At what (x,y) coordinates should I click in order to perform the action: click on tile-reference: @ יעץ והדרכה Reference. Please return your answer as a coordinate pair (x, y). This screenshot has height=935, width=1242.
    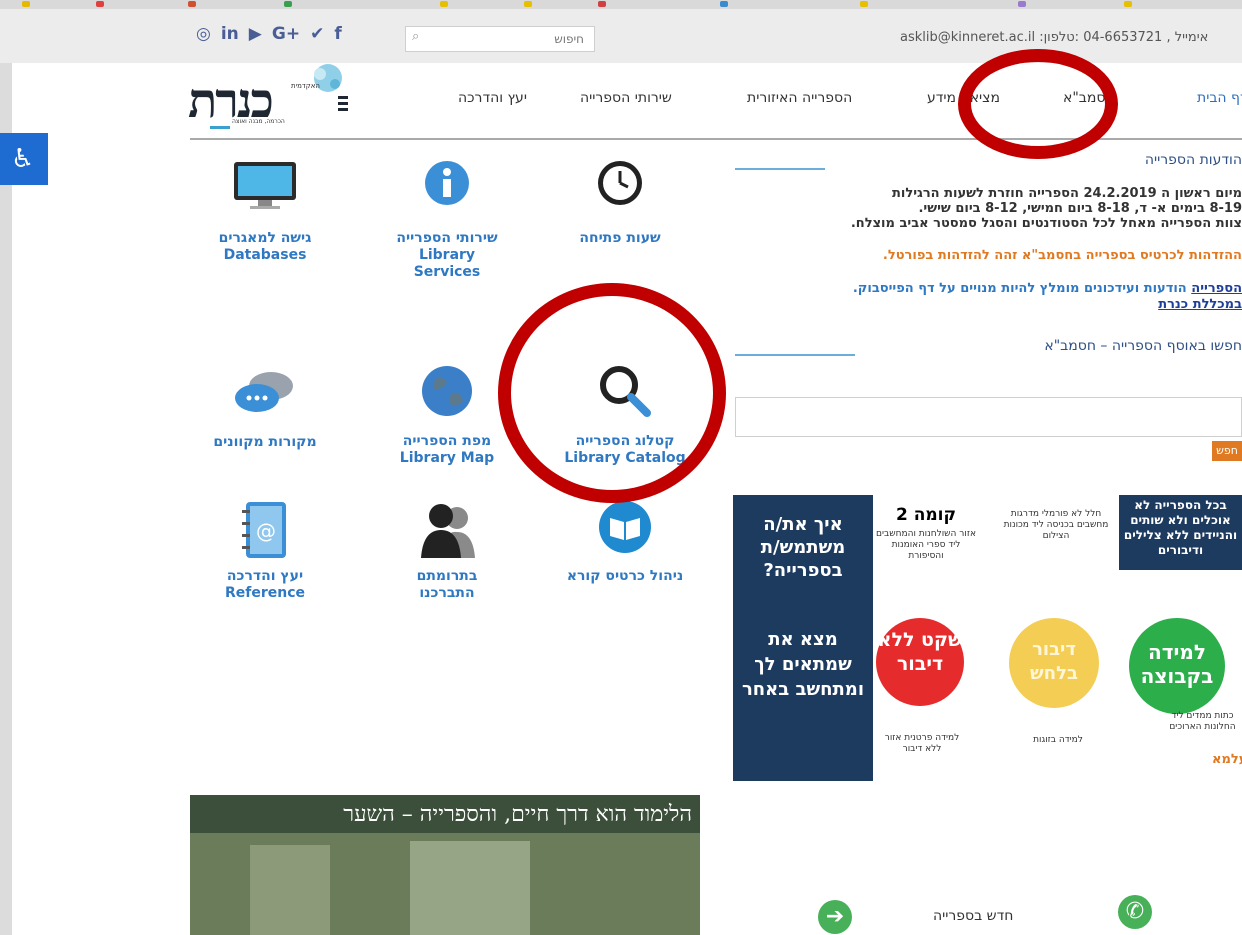
    Looking at the image, I should click on (265, 551).